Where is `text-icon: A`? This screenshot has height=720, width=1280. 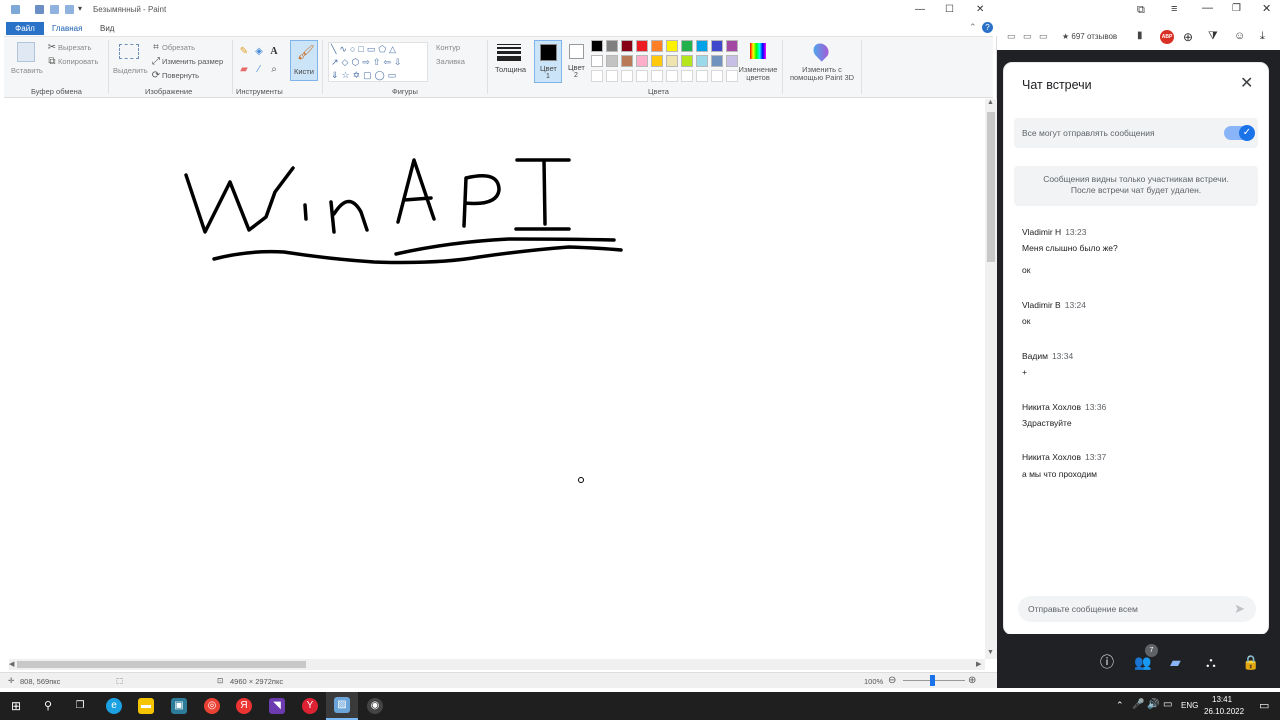
text-icon: A is located at coordinates (274, 52).